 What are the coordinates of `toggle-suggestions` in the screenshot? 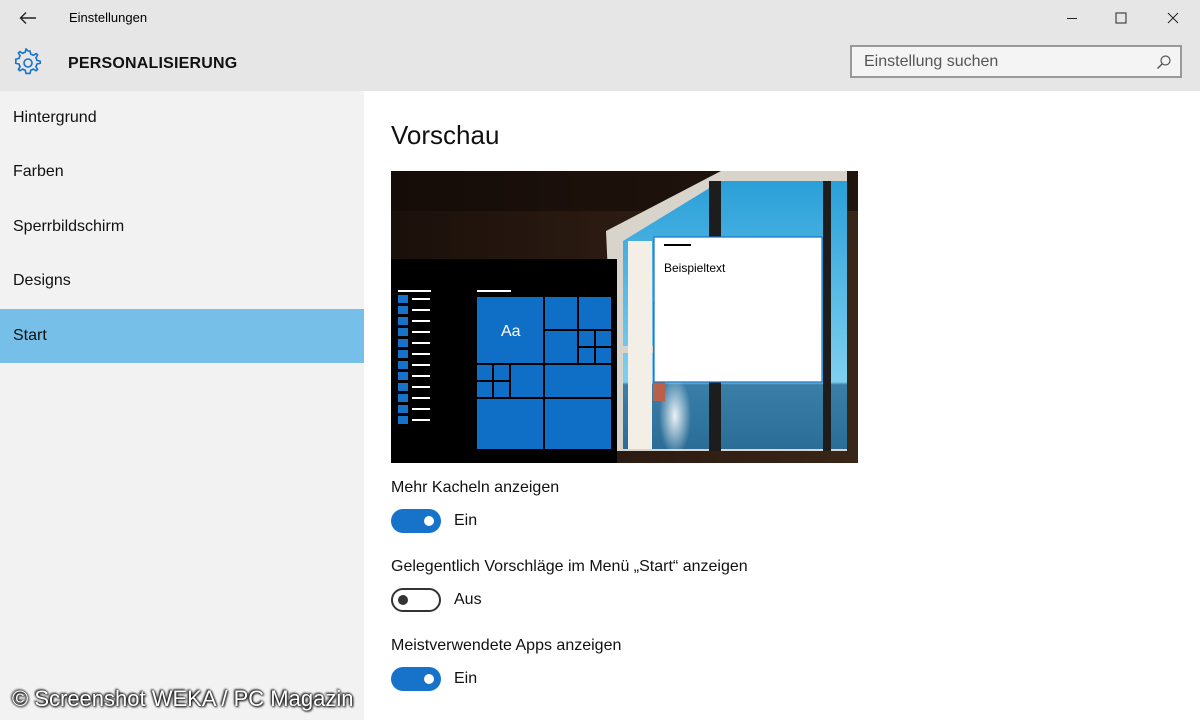 It's located at (416, 600).